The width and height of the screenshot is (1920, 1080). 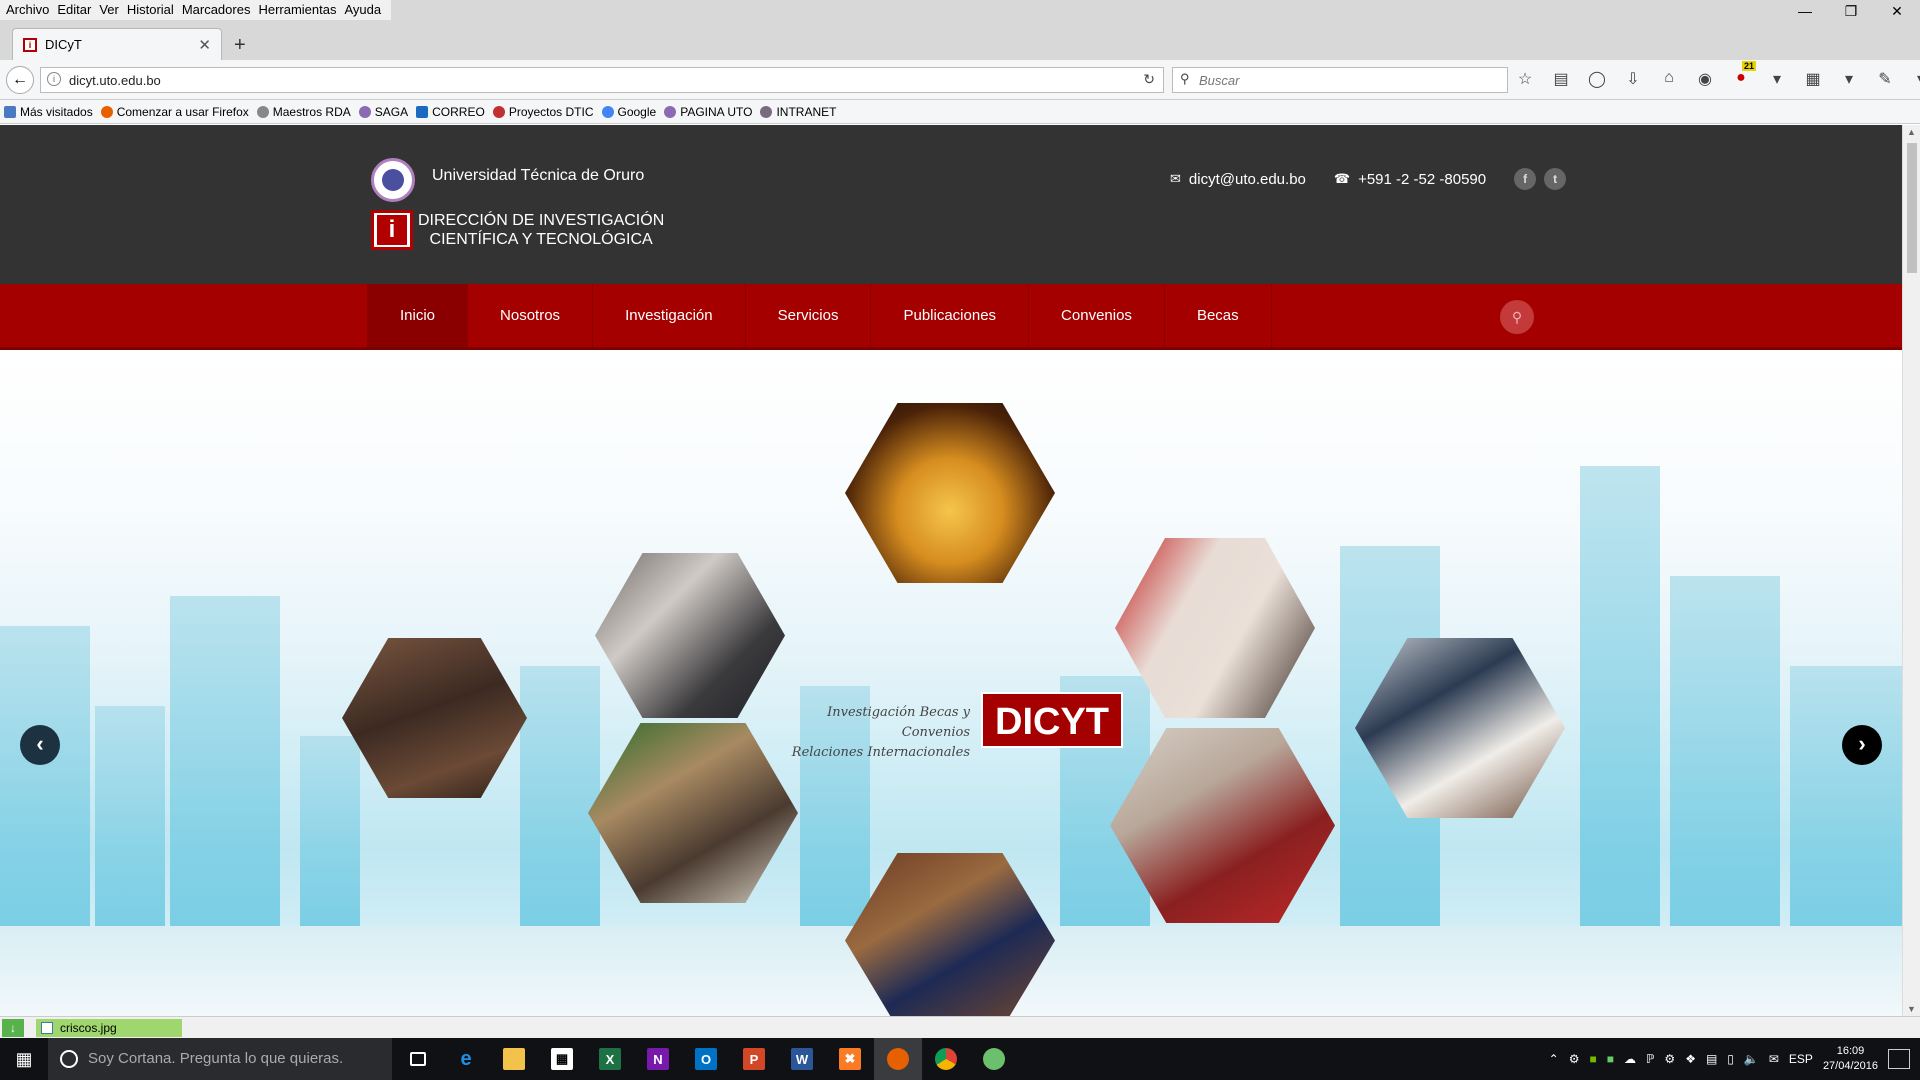 I want to click on twitter-icon: t, so click(x=1555, y=179).